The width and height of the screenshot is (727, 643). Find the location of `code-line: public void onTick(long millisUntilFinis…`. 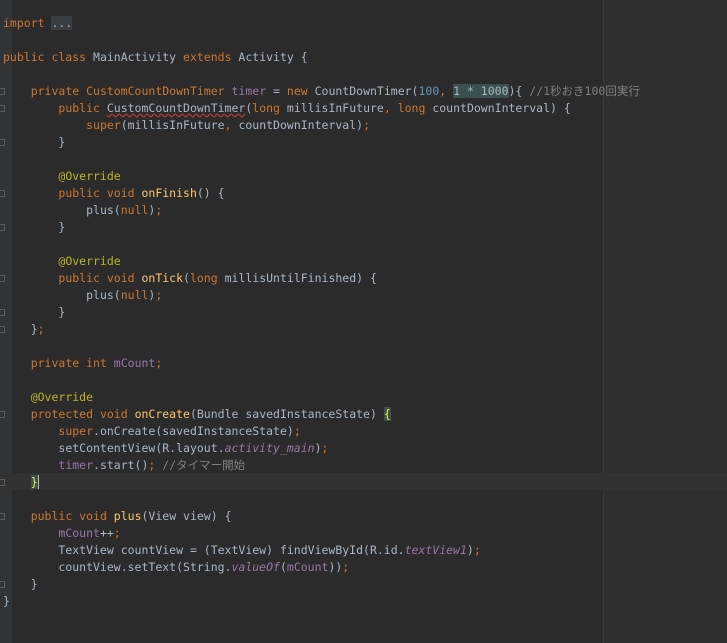

code-line: public void onTick(long millisUntilFinis… is located at coordinates (321, 278).